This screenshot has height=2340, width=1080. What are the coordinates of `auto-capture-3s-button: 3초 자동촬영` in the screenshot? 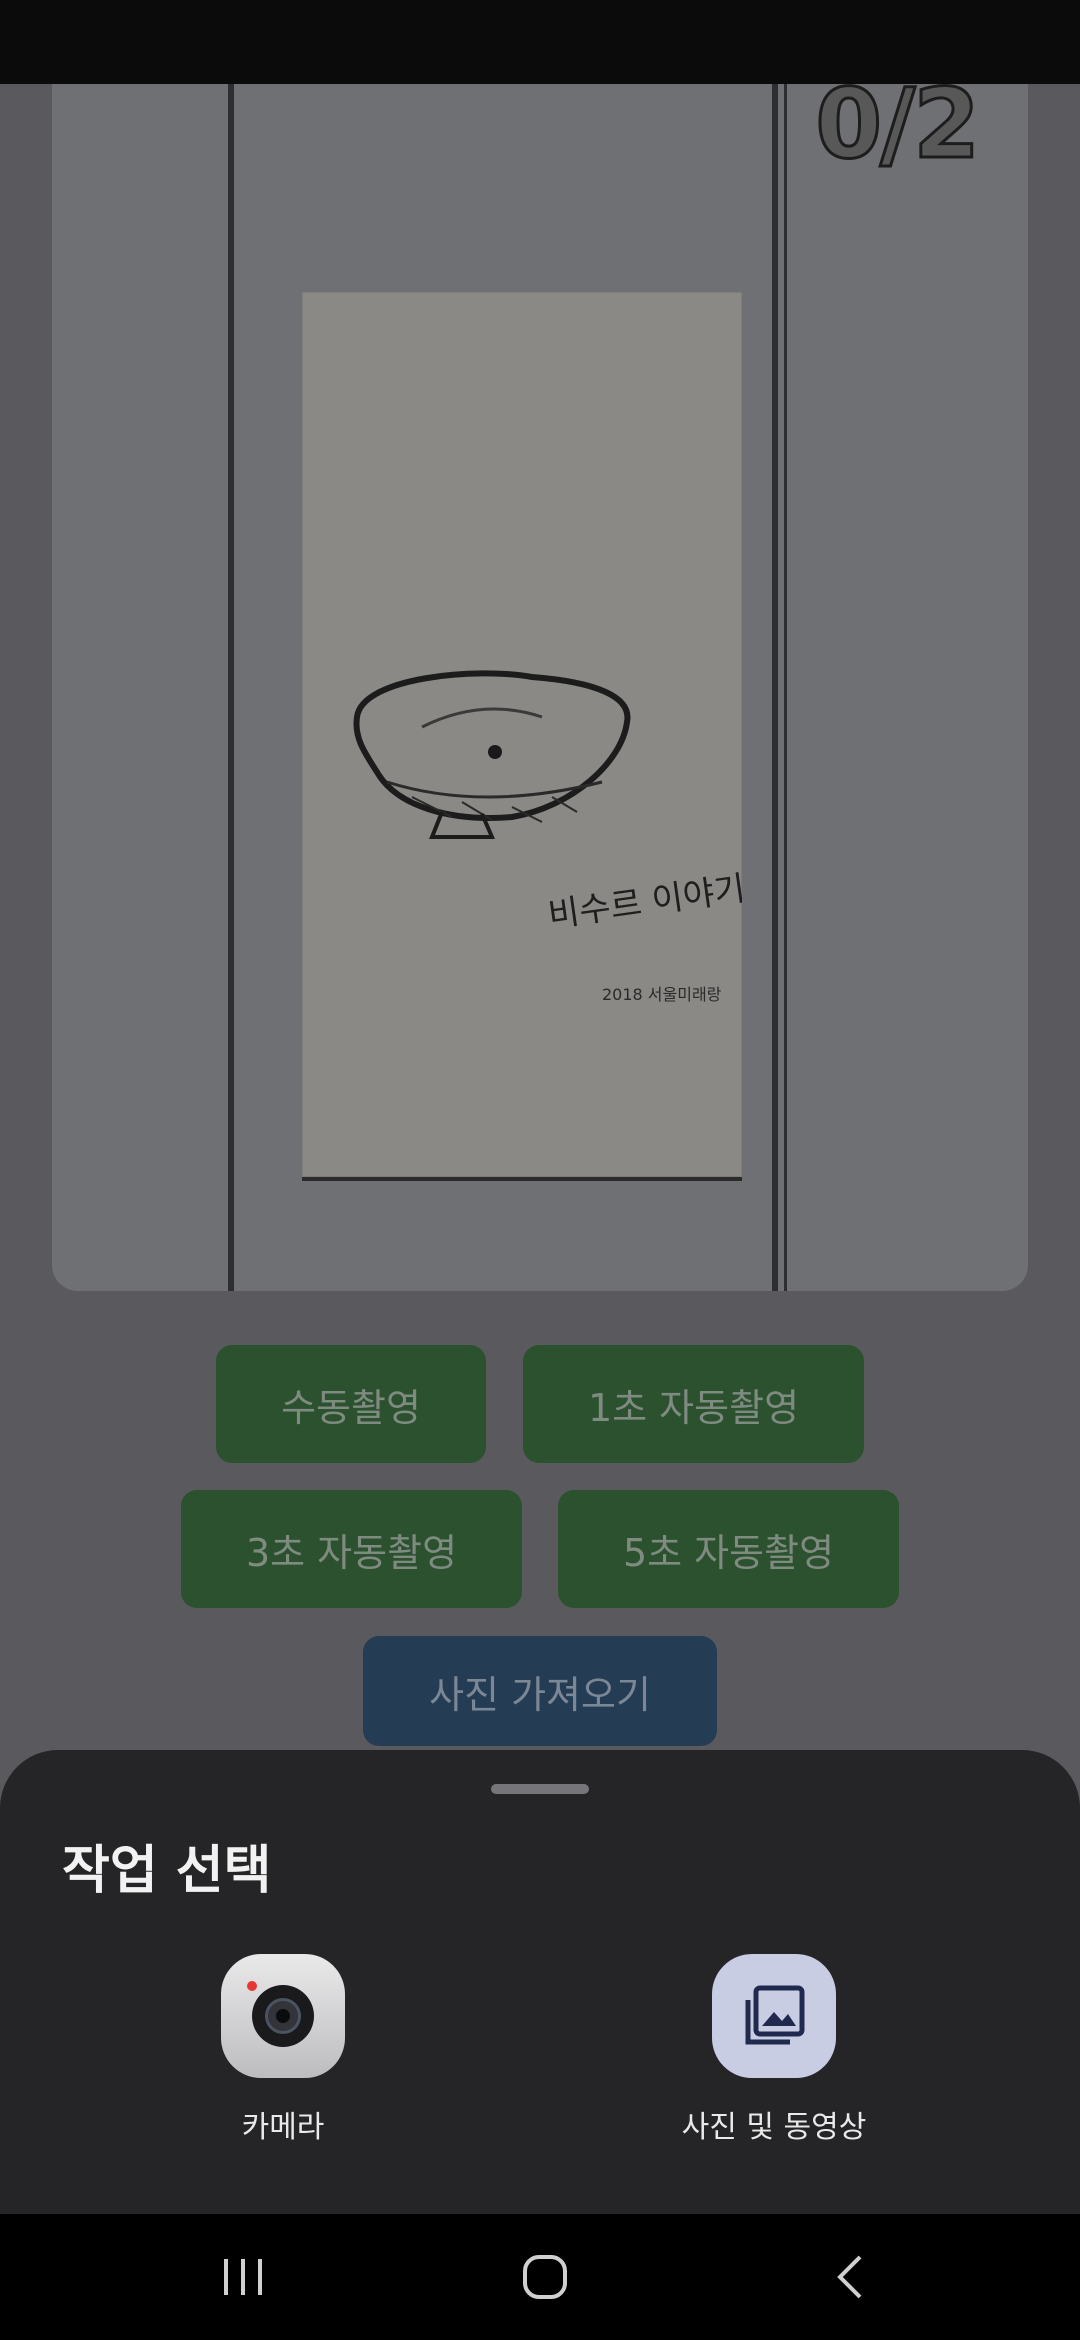 It's located at (351, 1549).